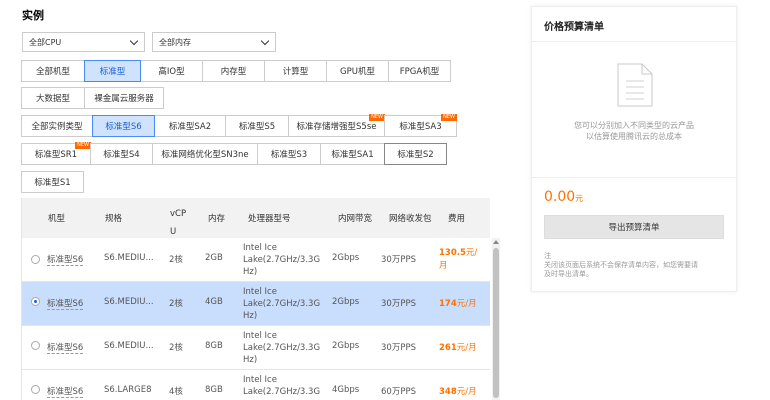  Describe the element at coordinates (285, 386) in the screenshot. I see `row-cpu-model: Intel Ice Lake(2.7GHz/3.3G` at that location.